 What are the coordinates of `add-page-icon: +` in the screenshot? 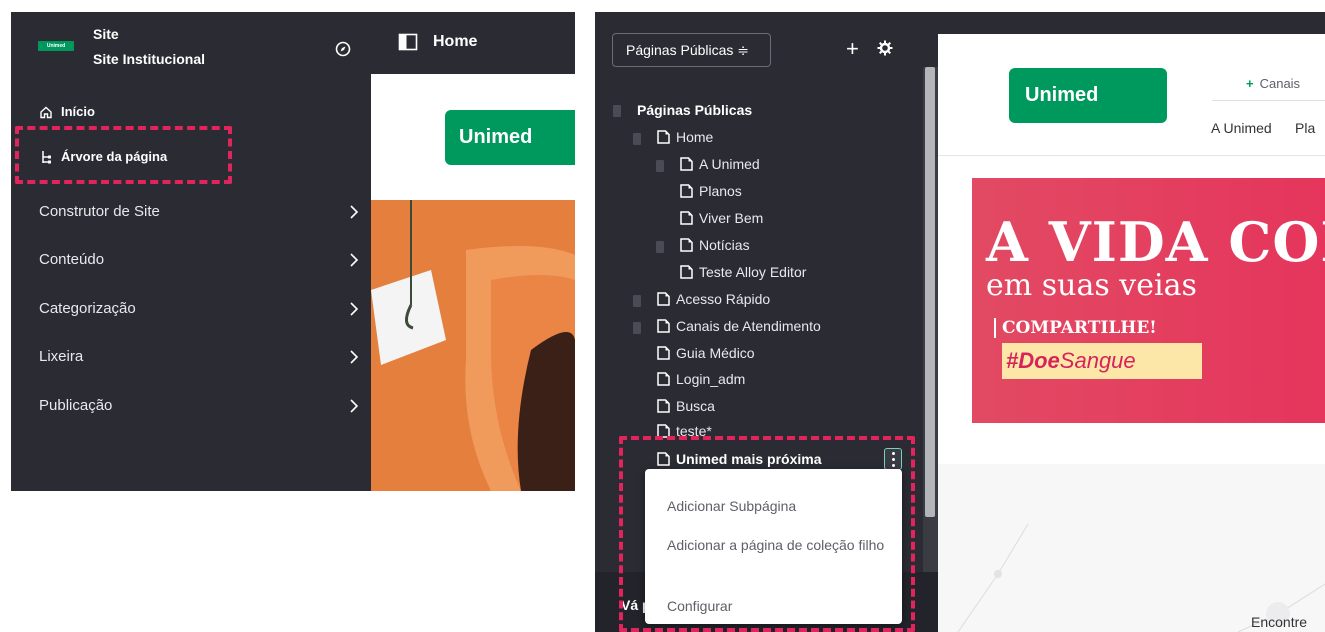 It's located at (852, 49).